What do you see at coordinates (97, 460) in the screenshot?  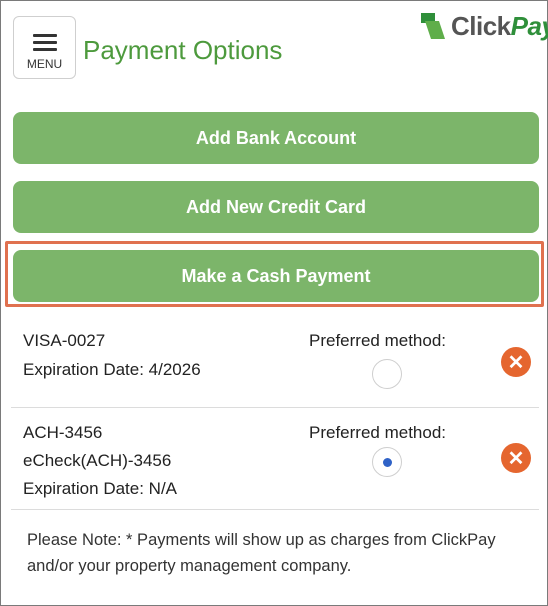 I see `method-type: eCheck(ACH)-3456` at bounding box center [97, 460].